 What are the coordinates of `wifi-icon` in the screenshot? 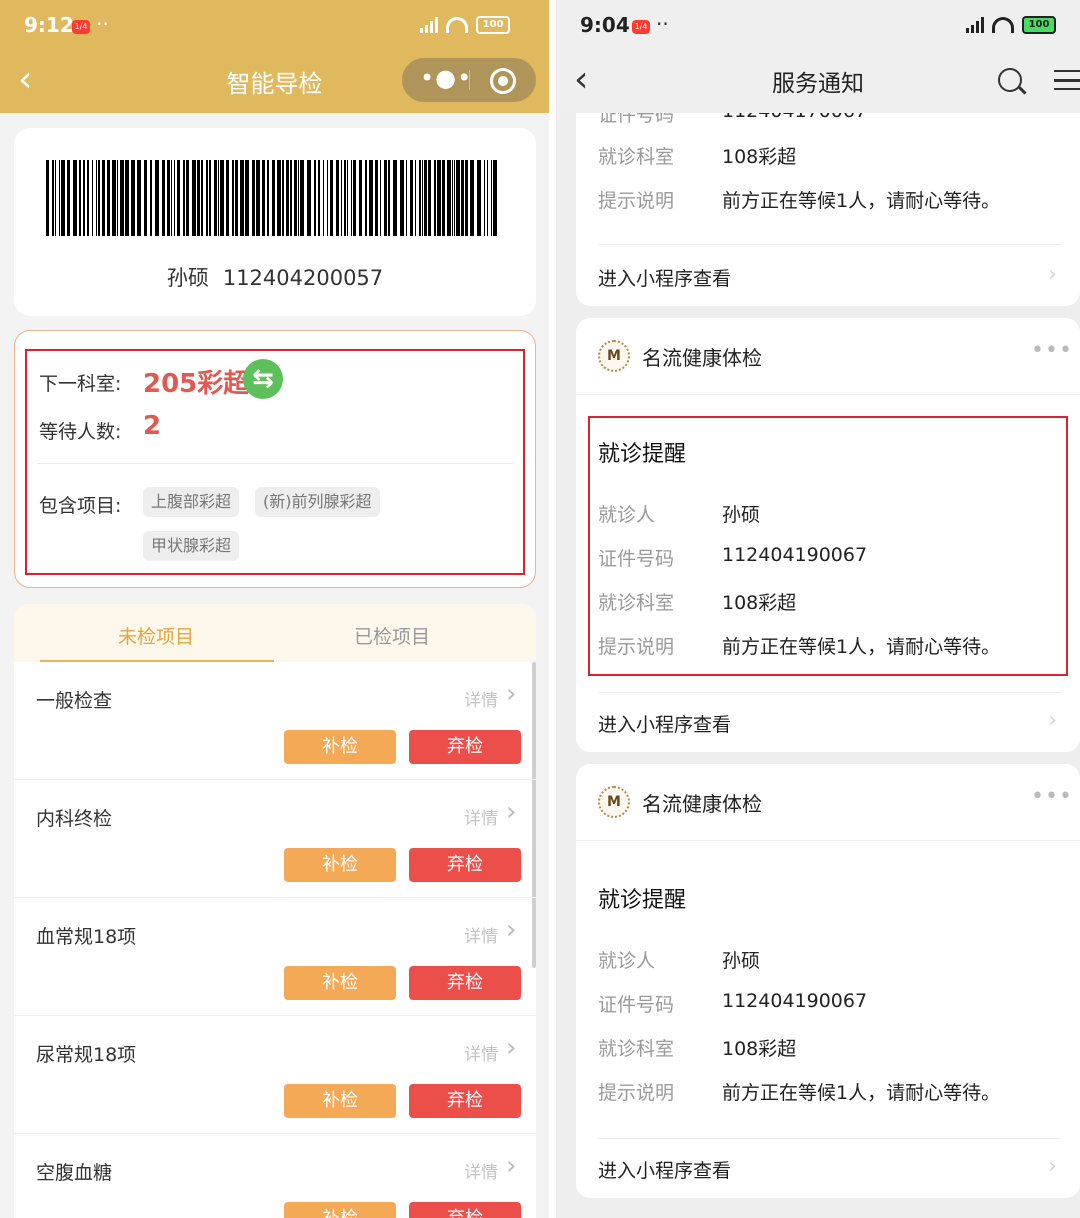 It's located at (1003, 25).